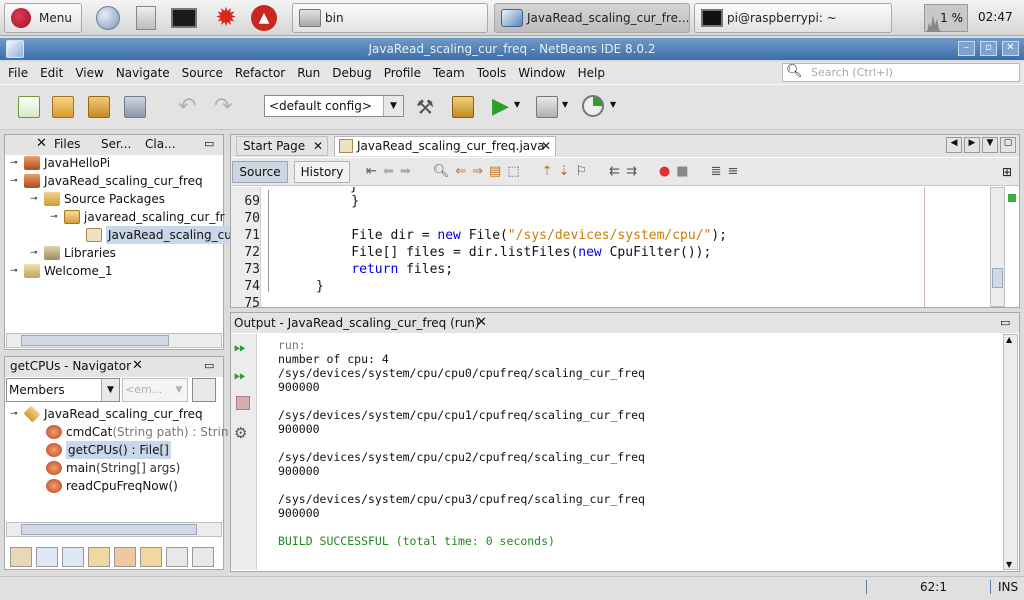 The height and width of the screenshot is (600, 1024). Describe the element at coordinates (547, 171) in the screenshot. I see `prev-bookmark-icon: ⇡` at that location.